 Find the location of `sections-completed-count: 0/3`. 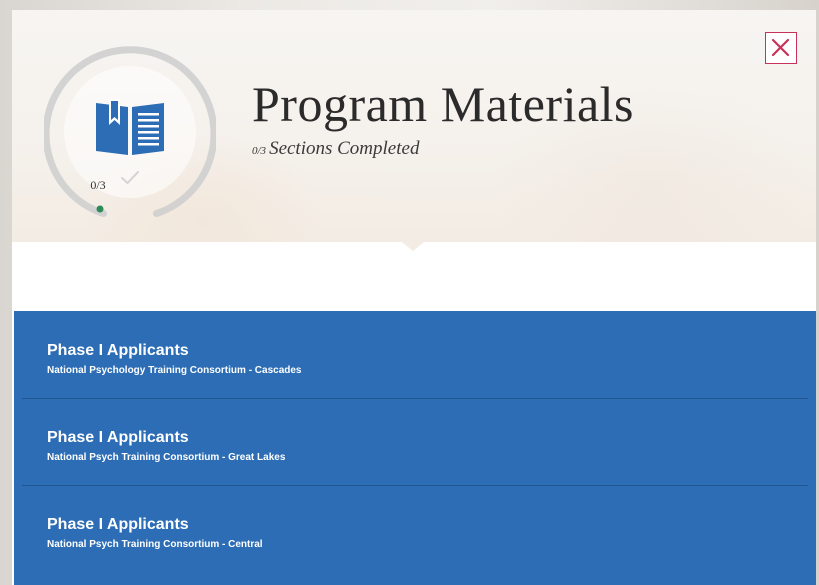

sections-completed-count: 0/3 is located at coordinates (259, 151).